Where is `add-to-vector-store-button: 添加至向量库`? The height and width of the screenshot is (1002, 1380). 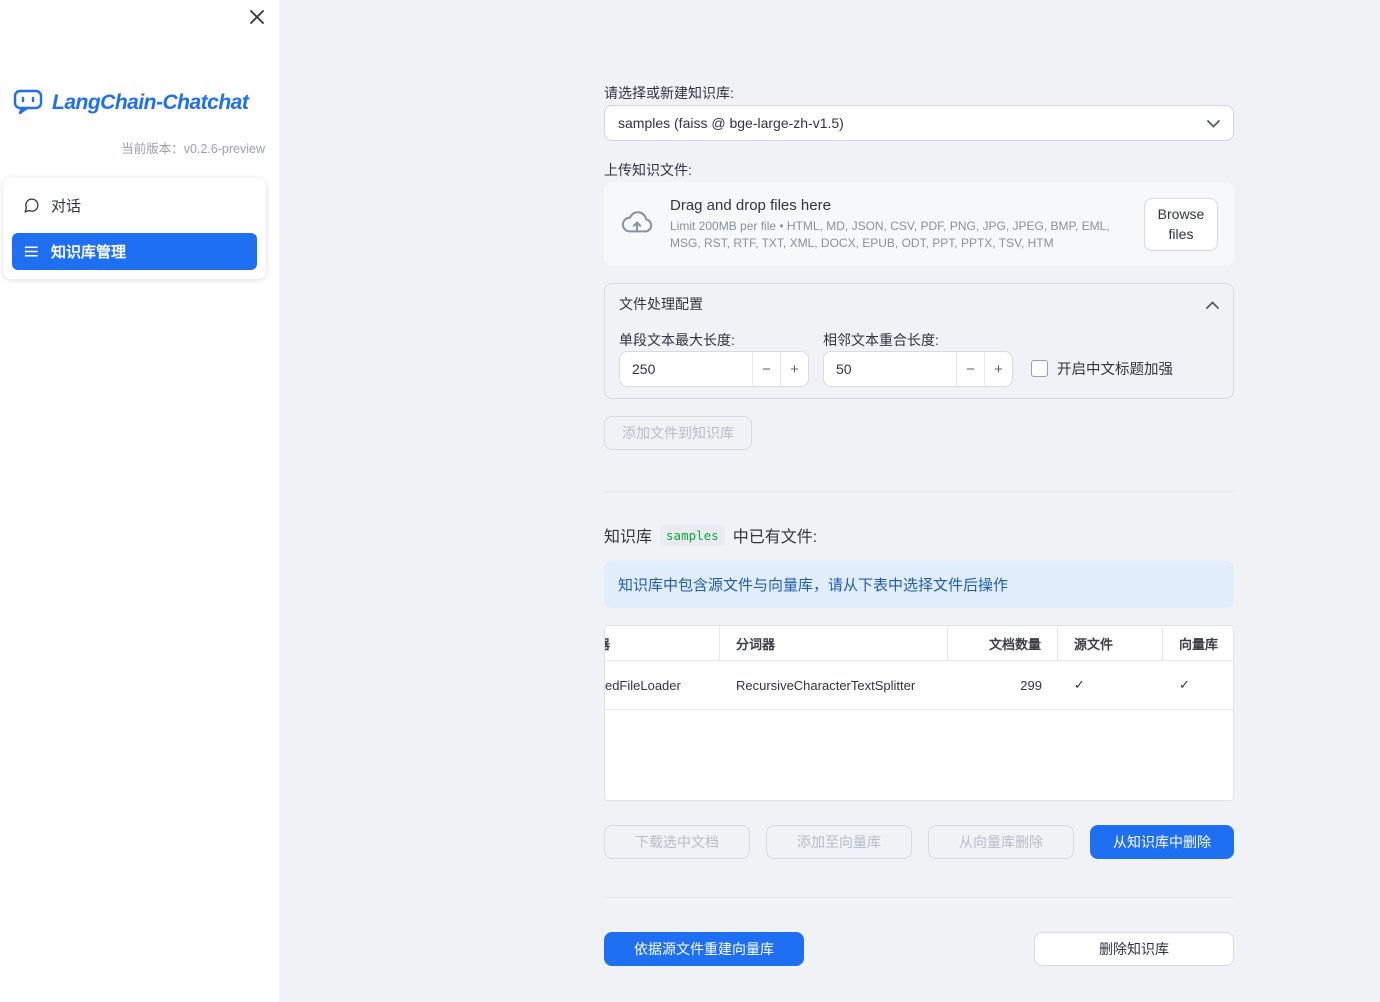
add-to-vector-store-button: 添加至向量库 is located at coordinates (839, 842).